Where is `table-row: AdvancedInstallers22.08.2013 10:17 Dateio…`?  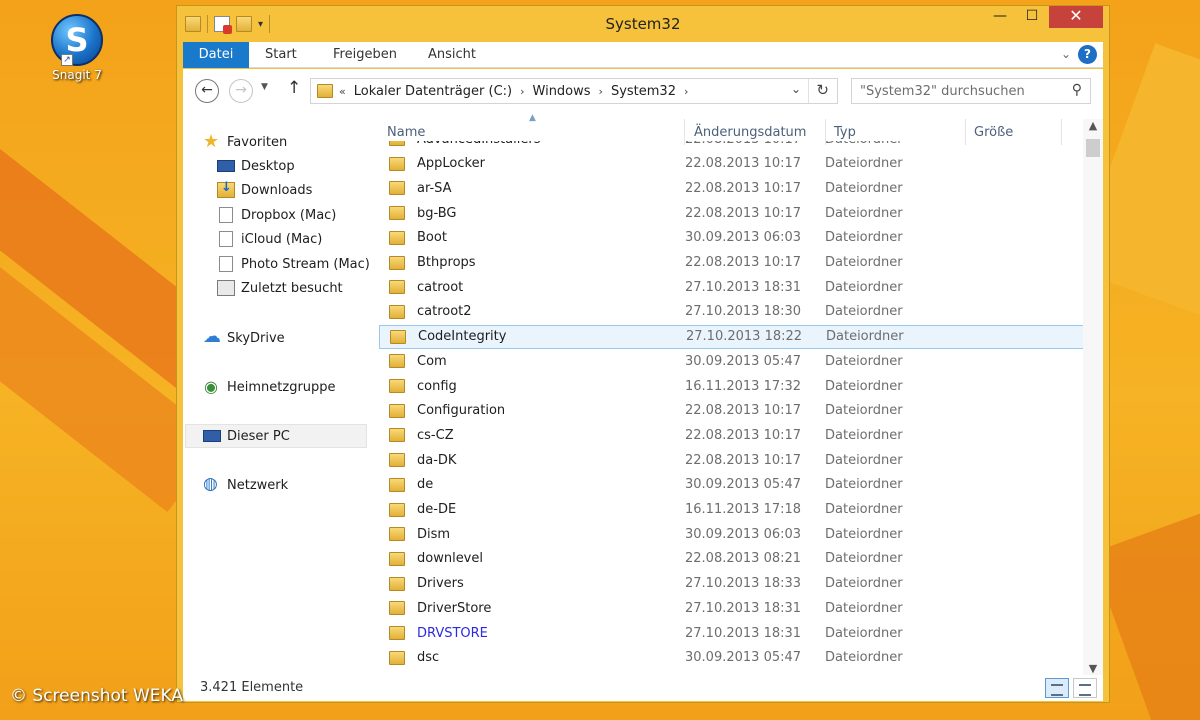
table-row: AdvancedInstallers22.08.2013 10:17 Dateio… is located at coordinates (731, 146).